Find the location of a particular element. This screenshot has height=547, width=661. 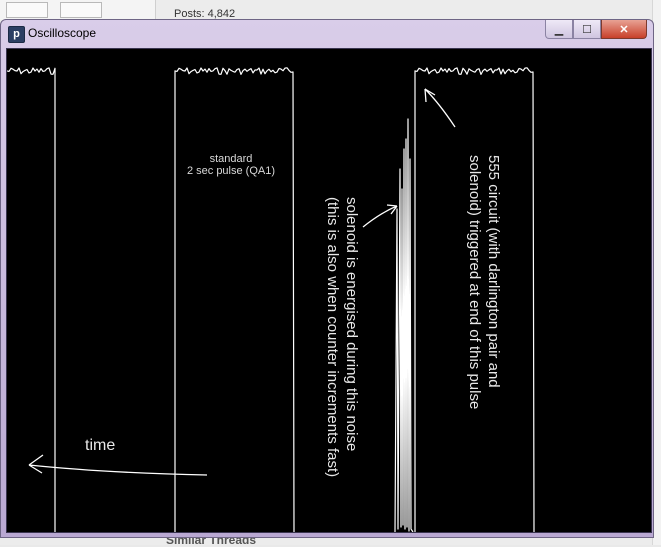

maximize-icon: ☐ is located at coordinates (587, 29).